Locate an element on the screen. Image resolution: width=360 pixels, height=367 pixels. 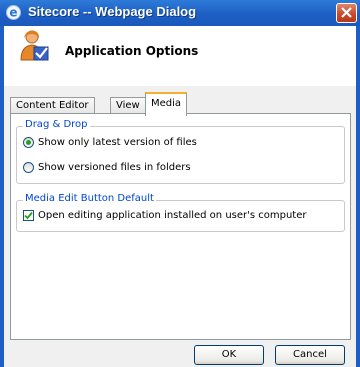
option-versioned-files: Show versioned files in folders is located at coordinates (107, 167).